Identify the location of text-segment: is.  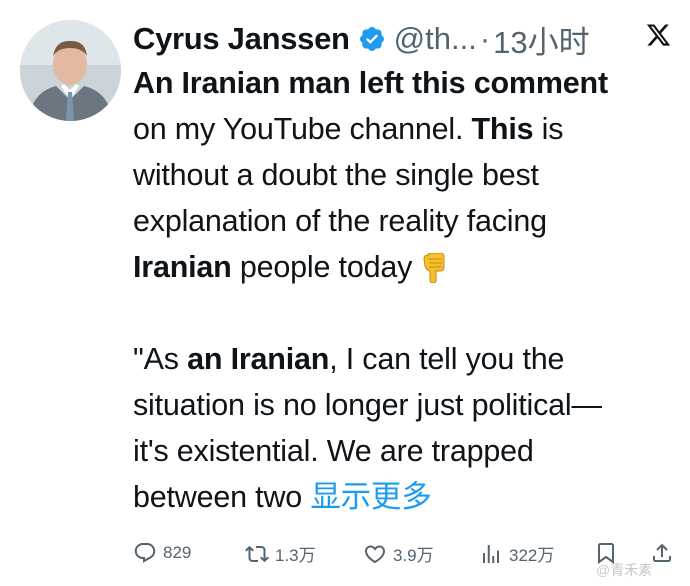
(548, 129).